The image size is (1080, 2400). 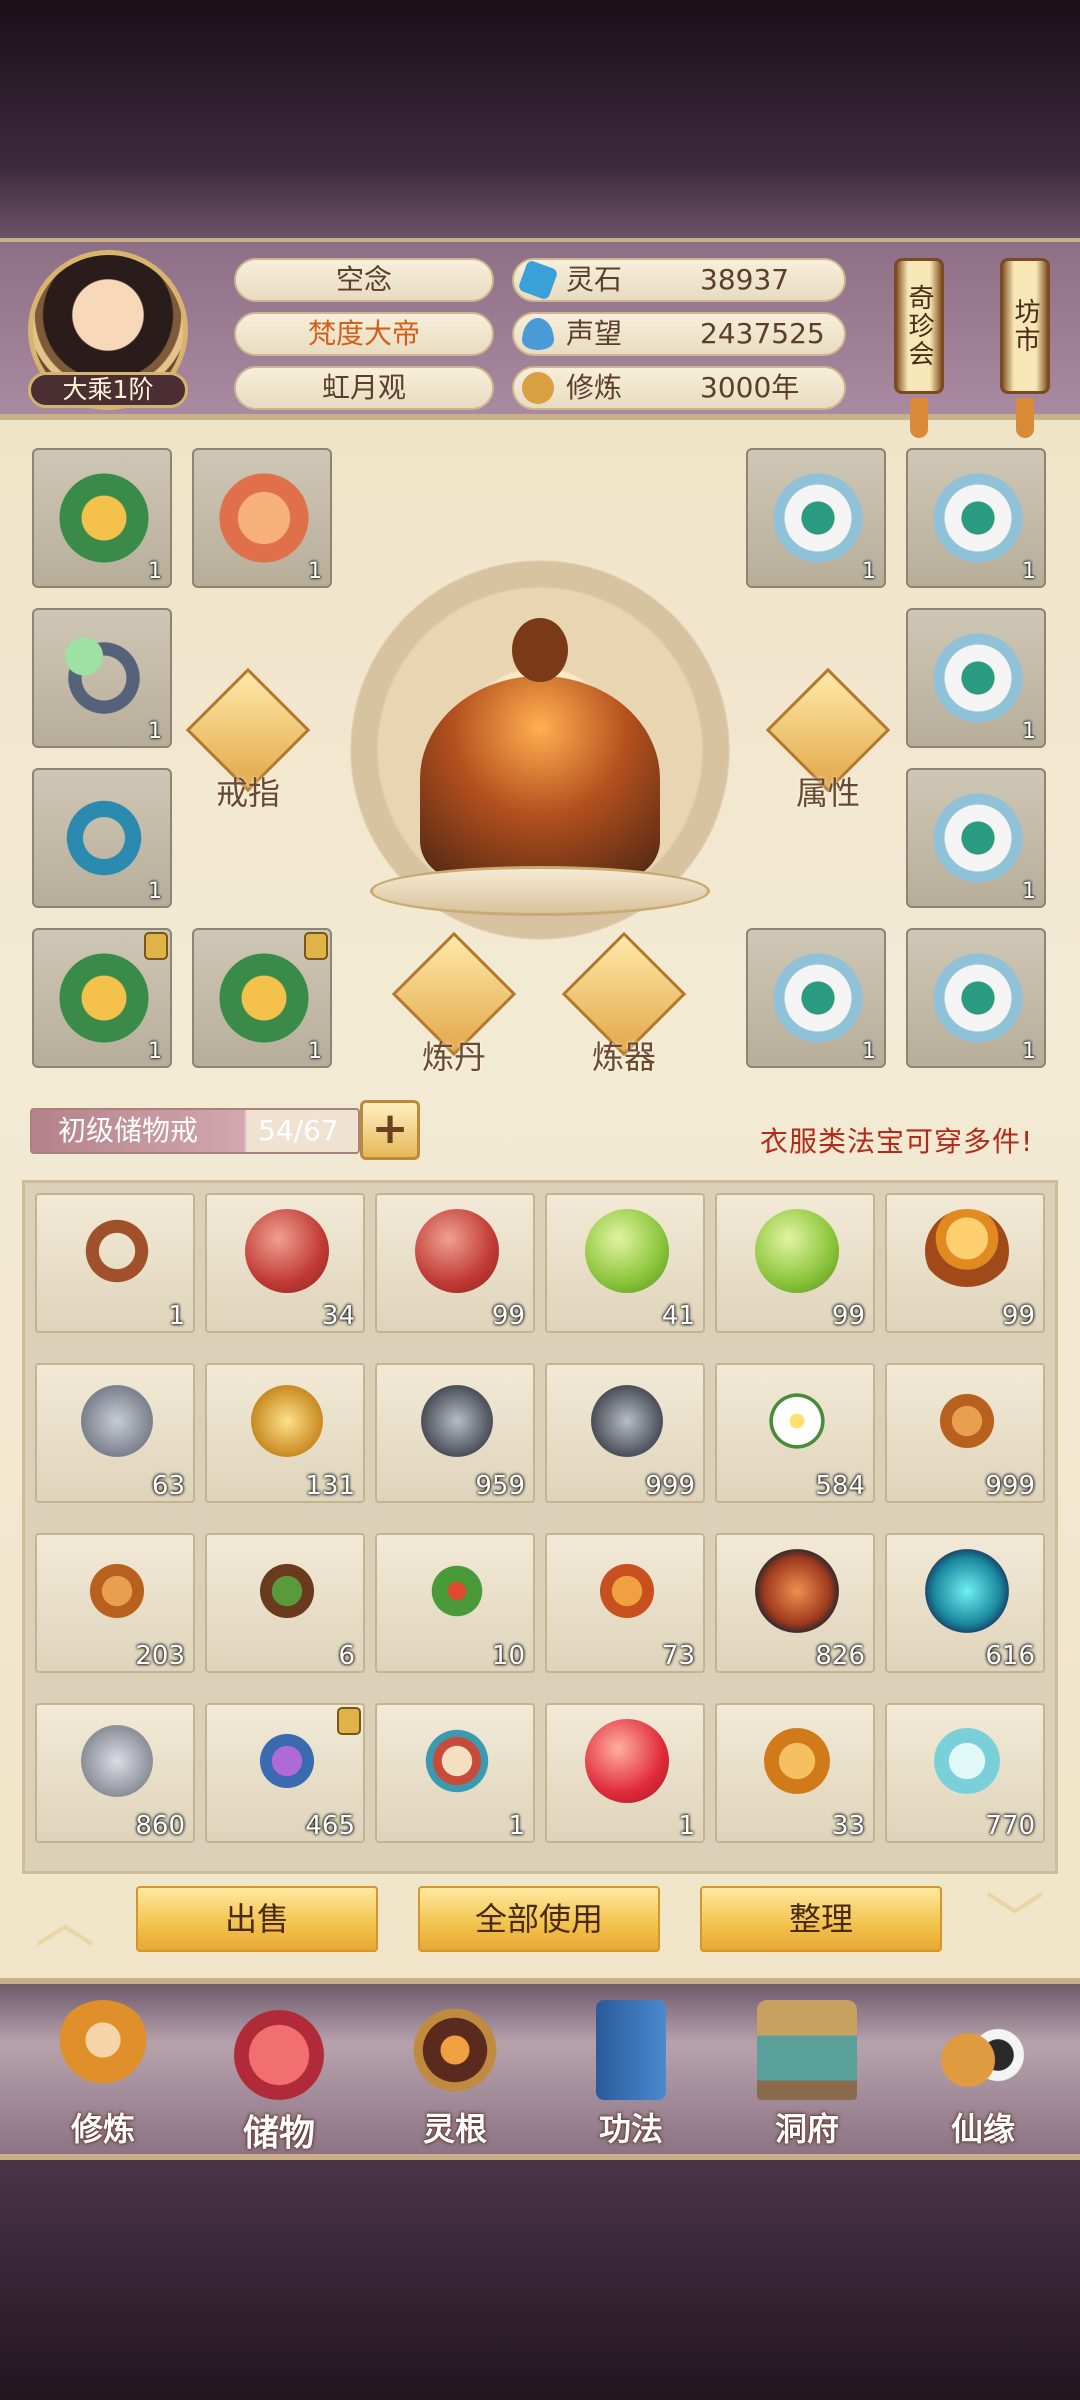 I want to click on equip-slot-ring-1: 1, so click(x=102, y=678).